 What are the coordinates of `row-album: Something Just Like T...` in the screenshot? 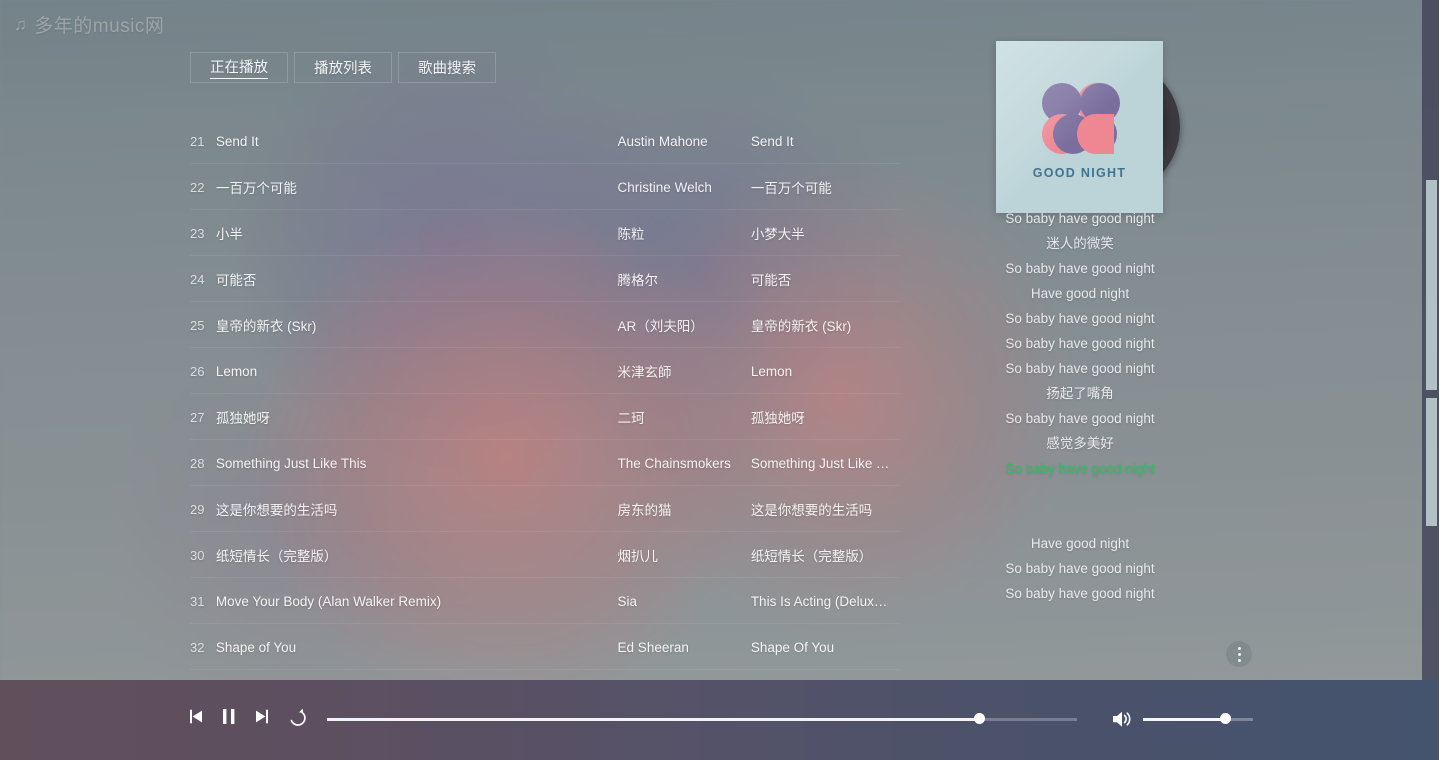 It's located at (820, 463).